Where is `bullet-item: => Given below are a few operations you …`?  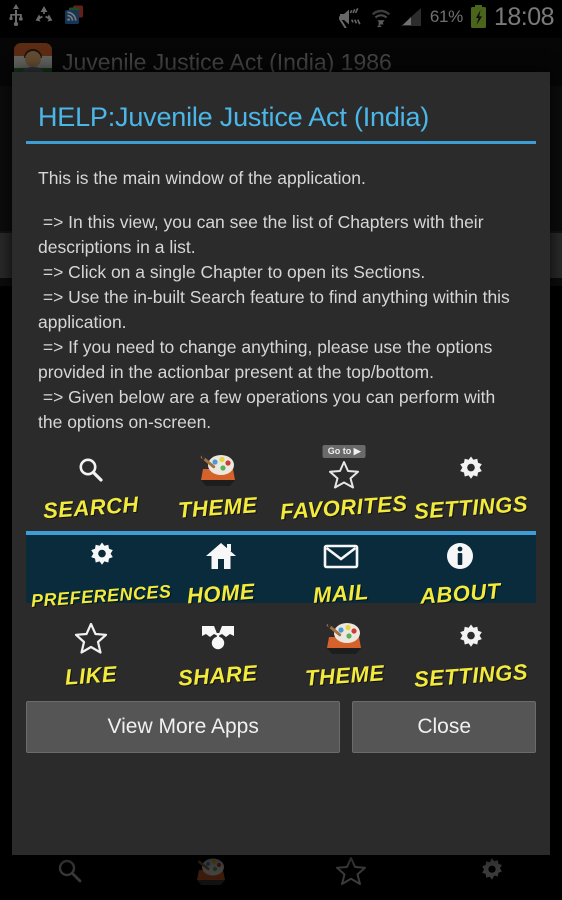
bullet-item: => Given below are a few operations you … is located at coordinates (269, 409).